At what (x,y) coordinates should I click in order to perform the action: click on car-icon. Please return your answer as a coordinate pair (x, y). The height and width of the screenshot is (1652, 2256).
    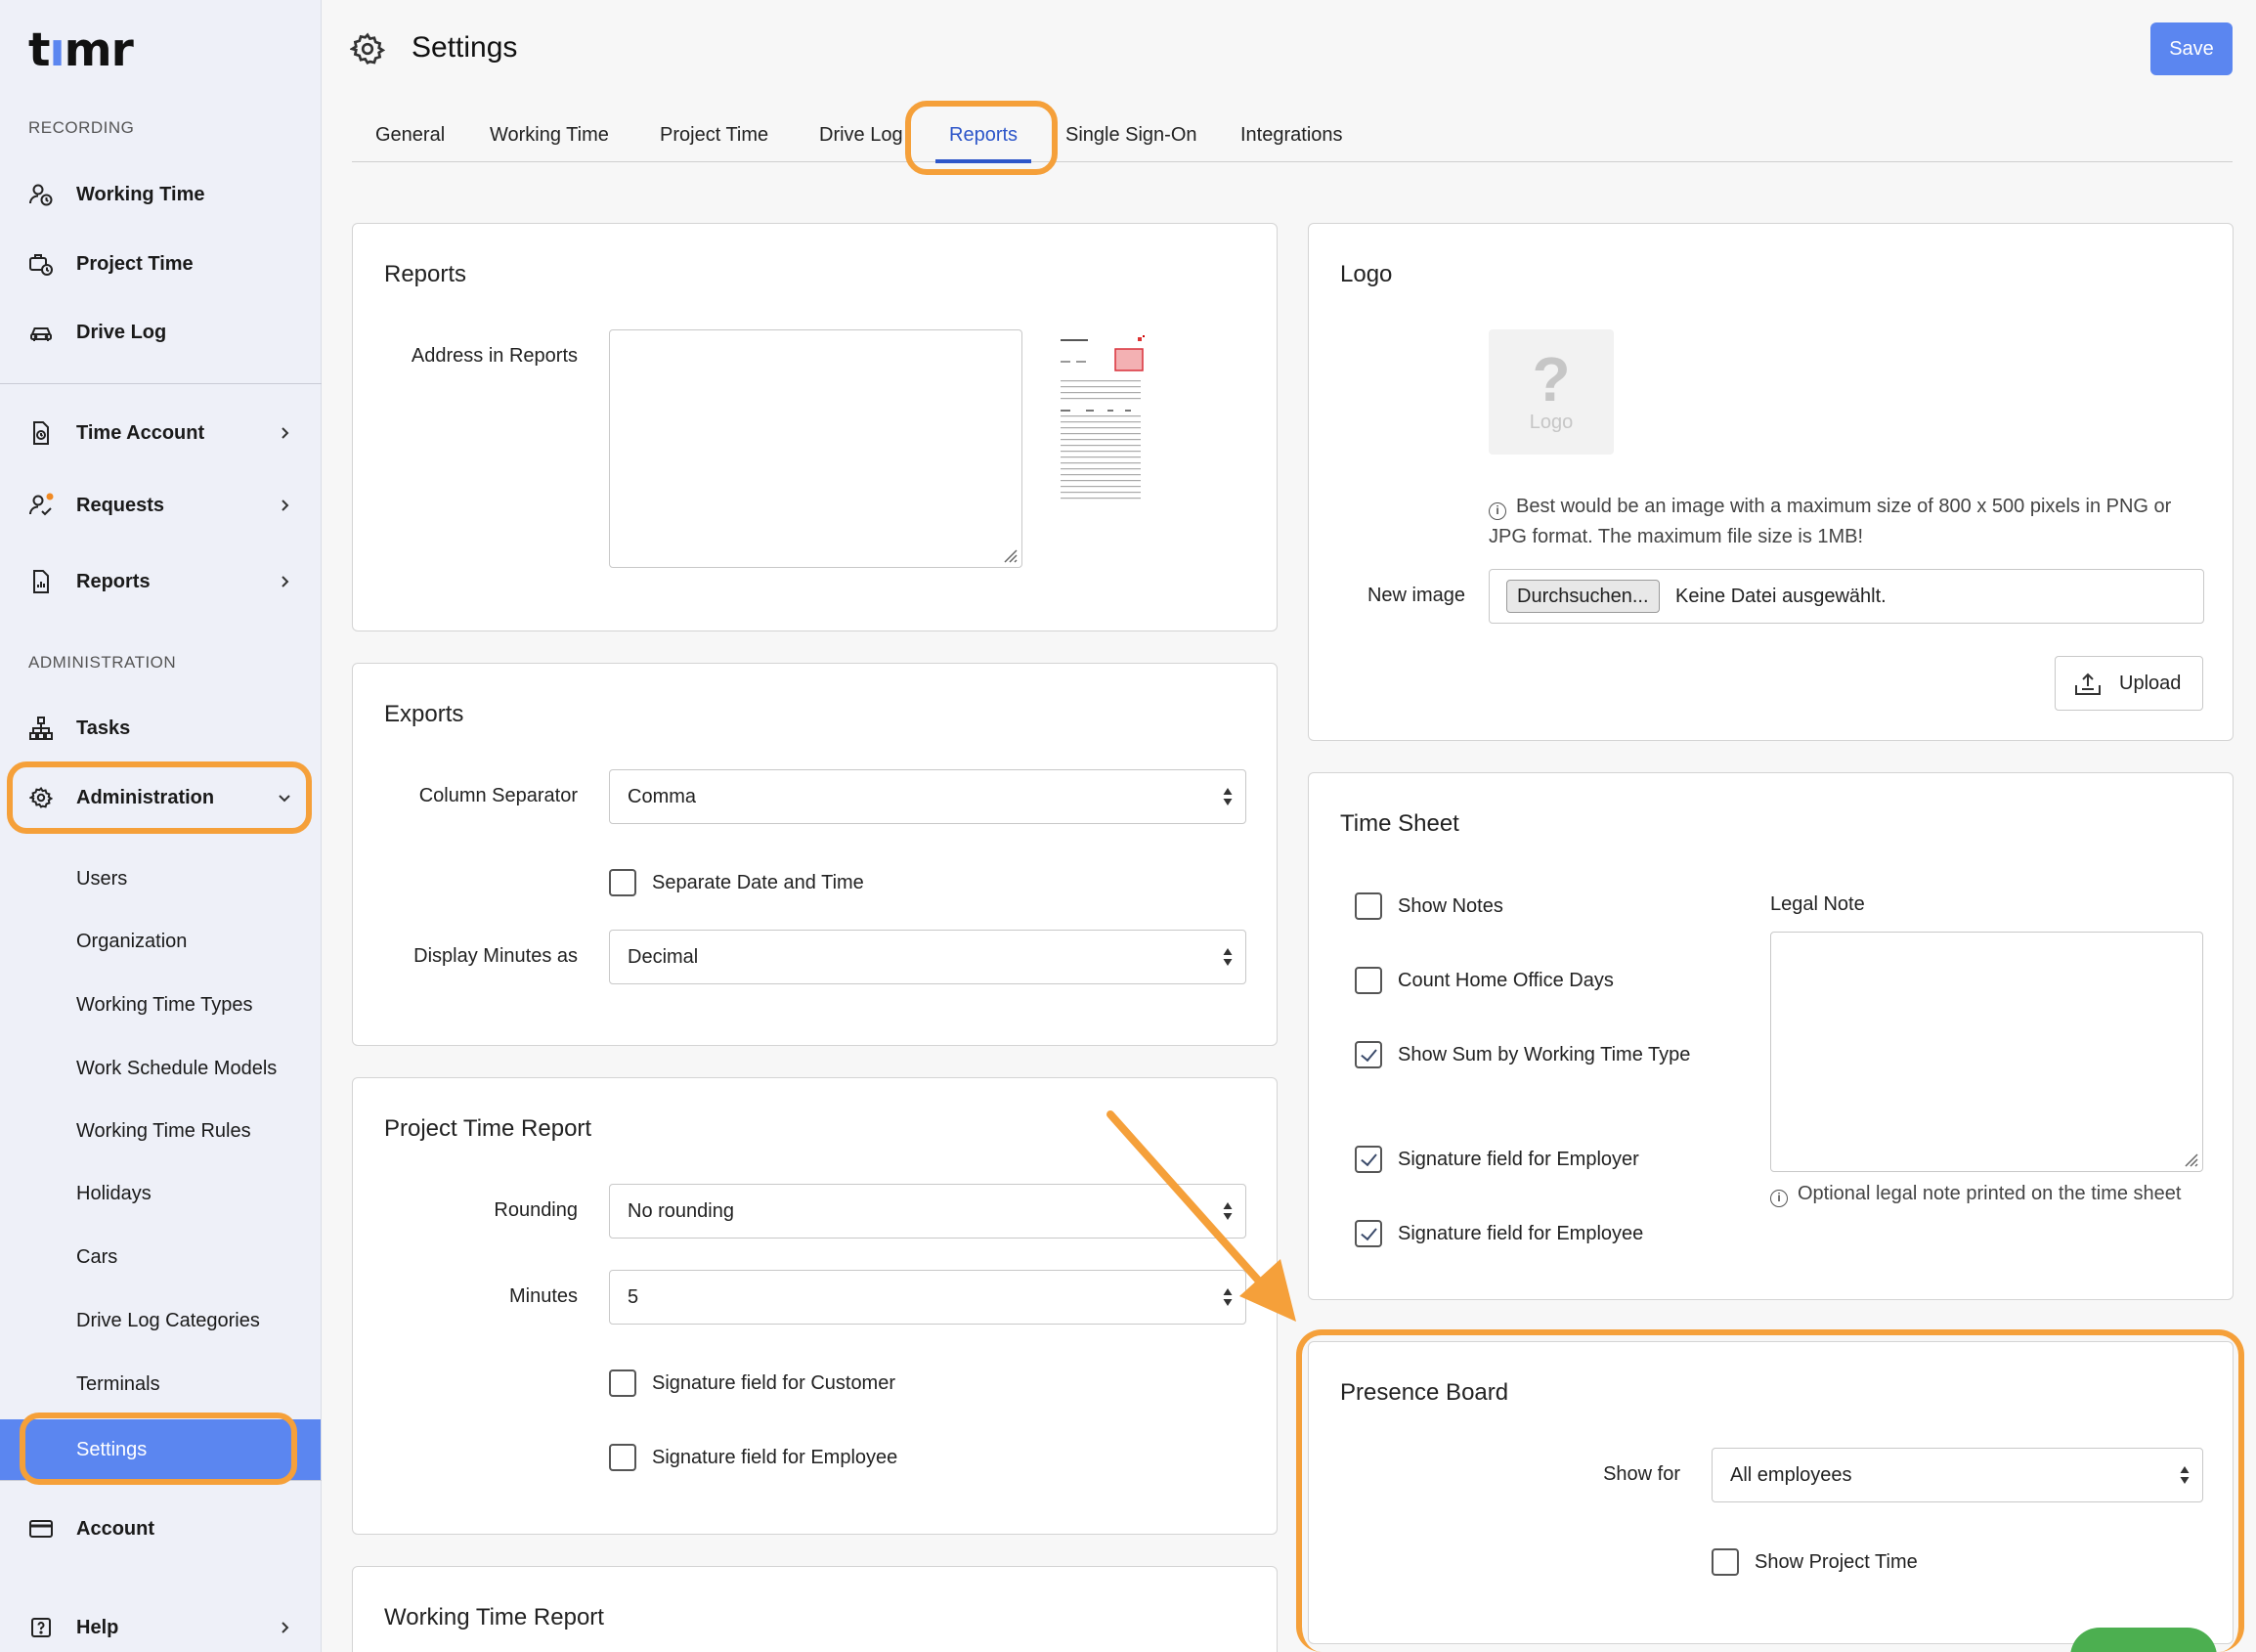
    Looking at the image, I should click on (41, 332).